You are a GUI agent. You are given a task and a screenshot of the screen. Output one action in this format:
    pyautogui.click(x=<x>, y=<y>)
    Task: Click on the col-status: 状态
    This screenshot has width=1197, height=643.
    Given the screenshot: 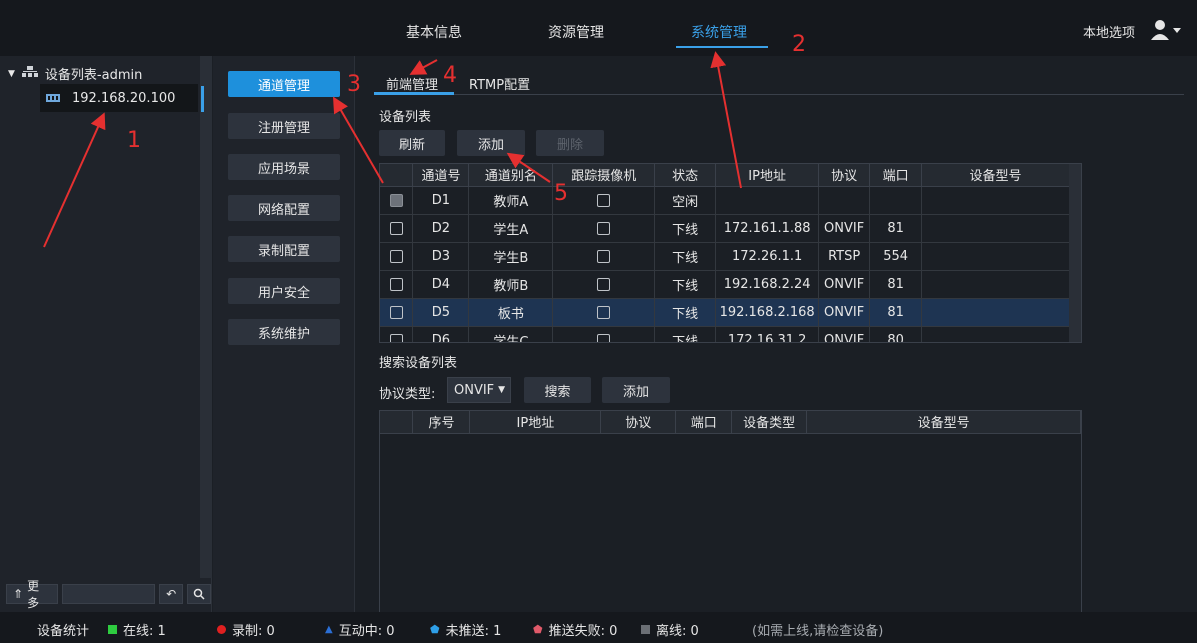 What is the action you would take?
    pyautogui.click(x=685, y=175)
    